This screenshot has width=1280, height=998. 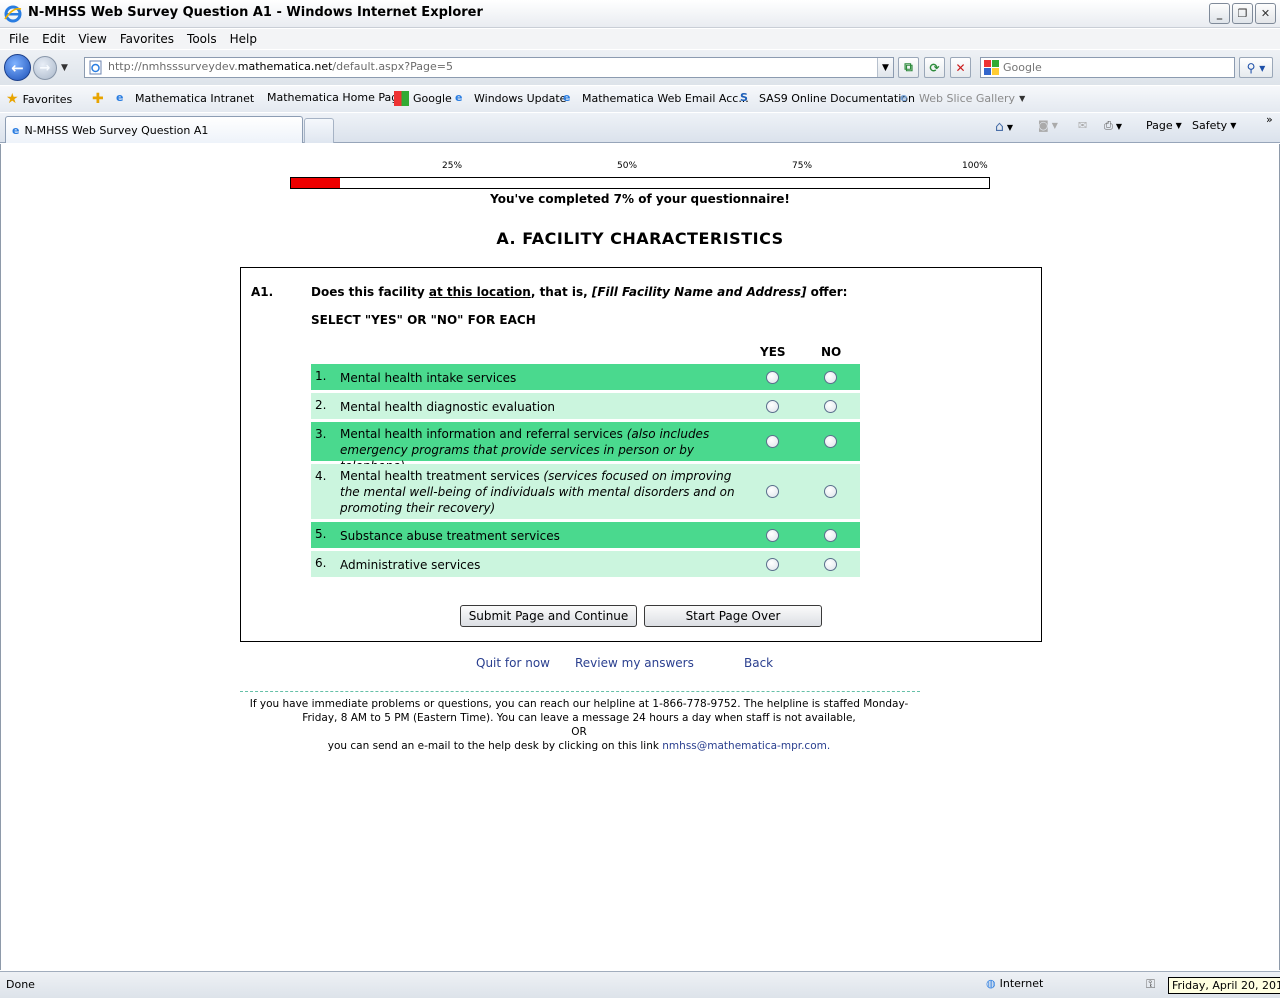 I want to click on security-zone: ◍ Internet, so click(x=1014, y=983).